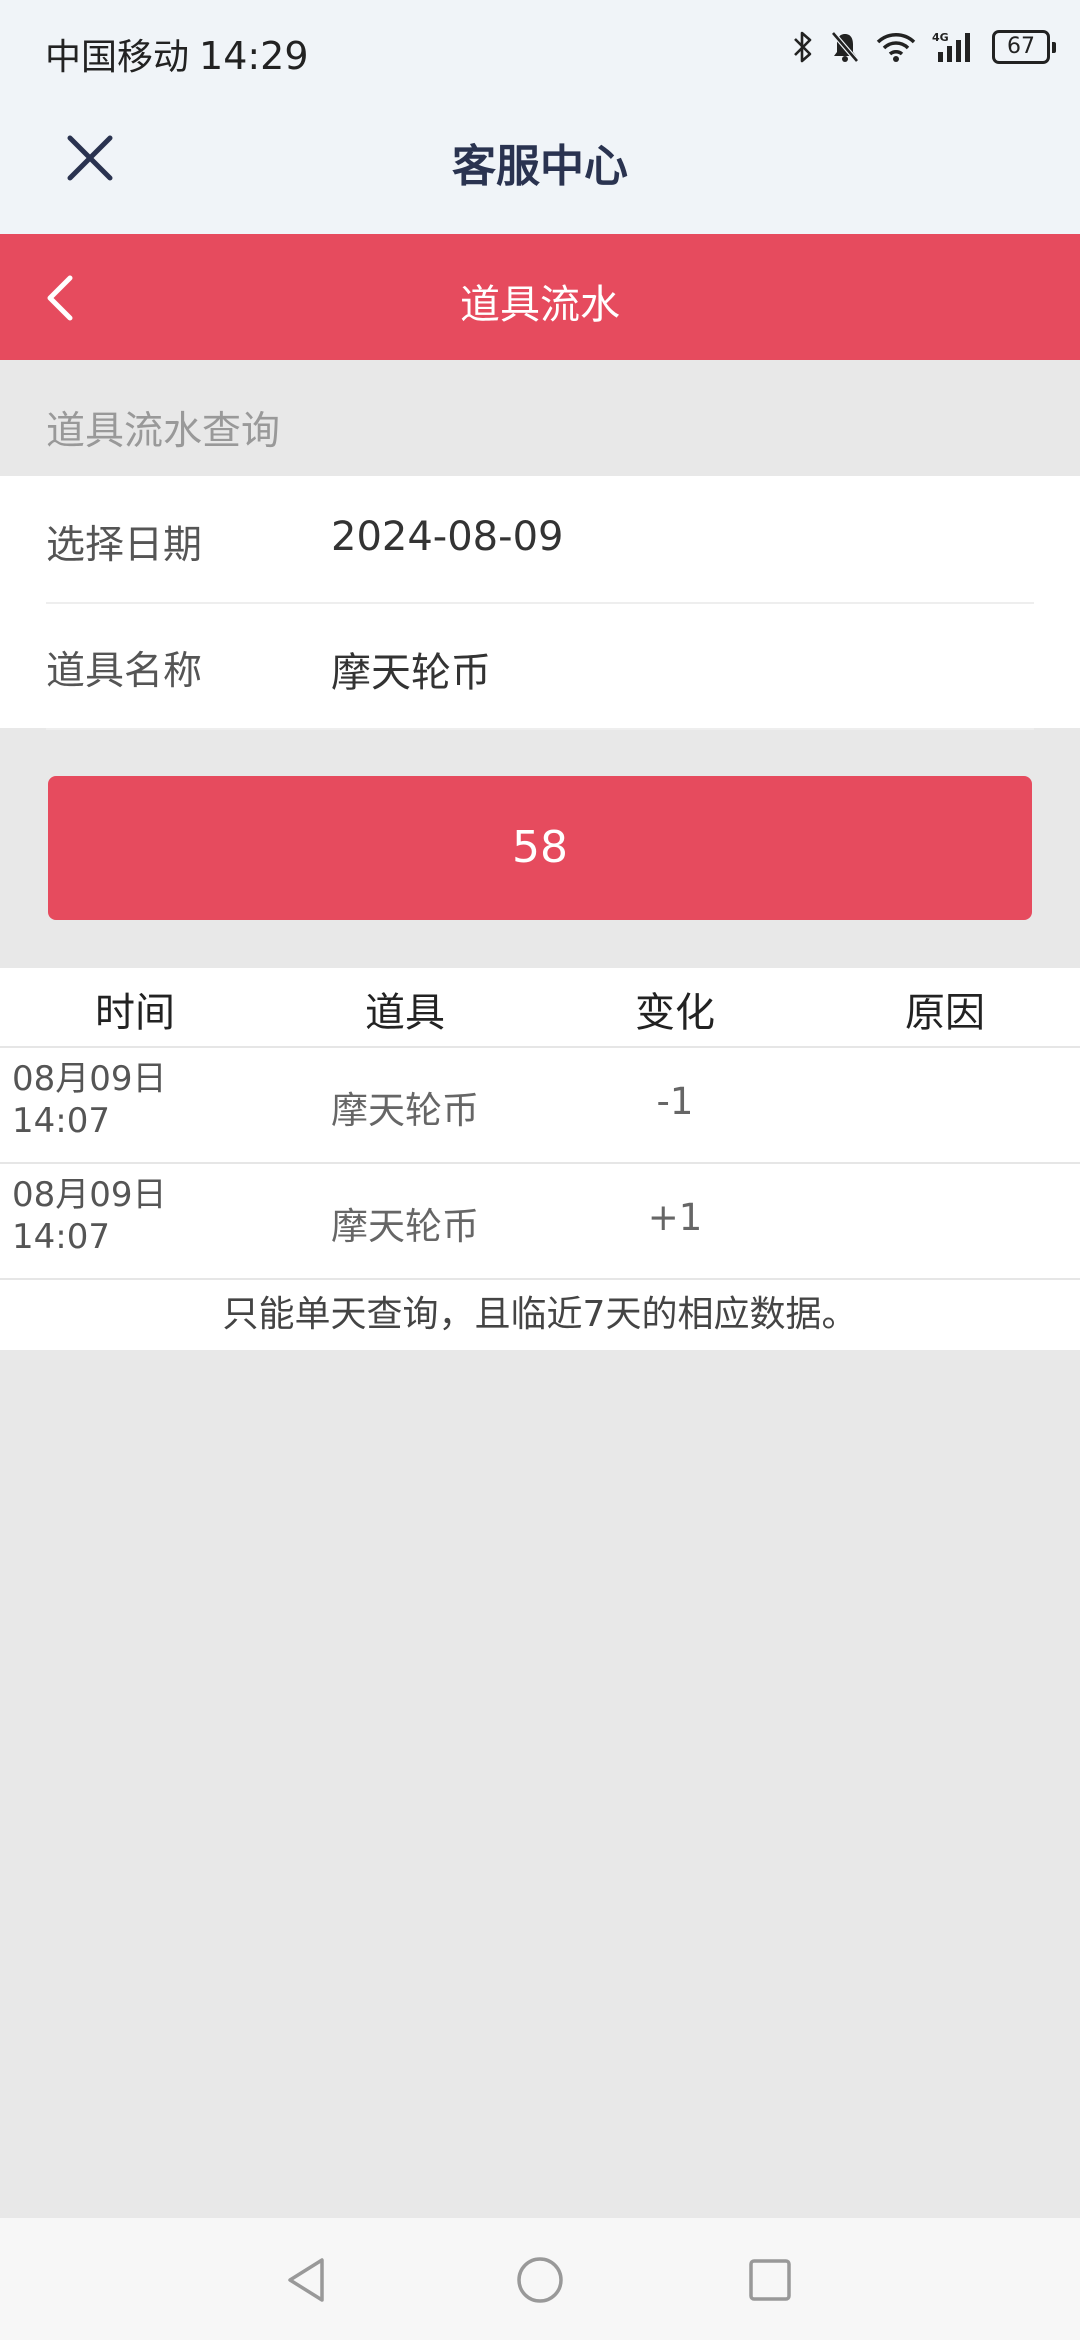 The width and height of the screenshot is (1080, 2340). What do you see at coordinates (924, 47) in the screenshot?
I see `status-icons: 4G 67` at bounding box center [924, 47].